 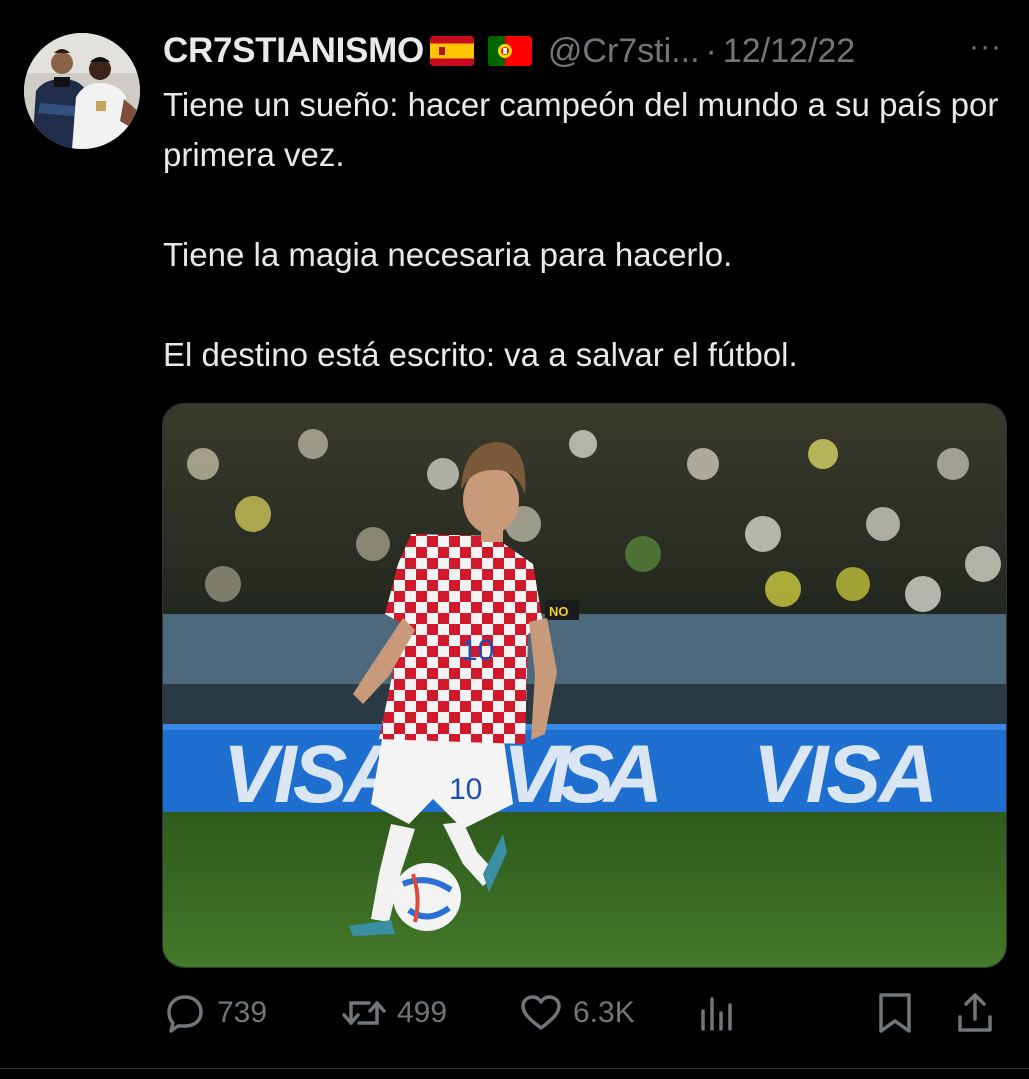 I want to click on views-icon, so click(x=717, y=1013).